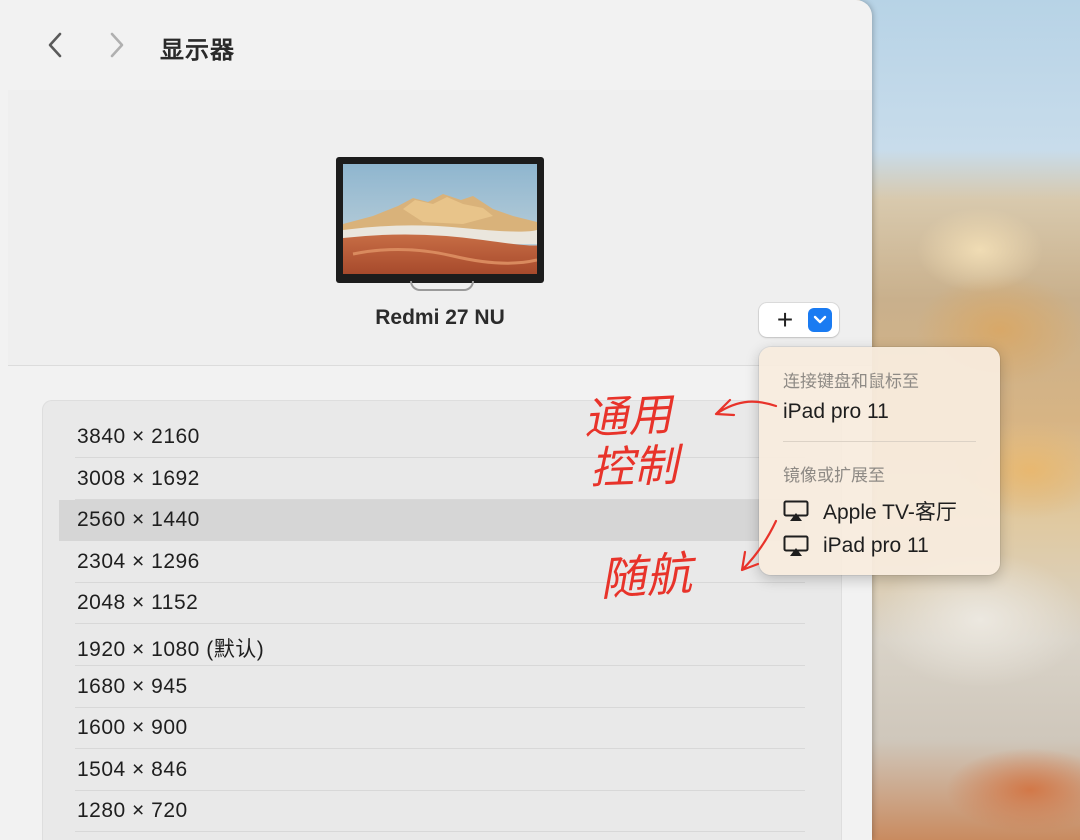 Image resolution: width=1080 pixels, height=840 pixels. Describe the element at coordinates (436, 45) in the screenshot. I see `toolbar: 显示器` at that location.